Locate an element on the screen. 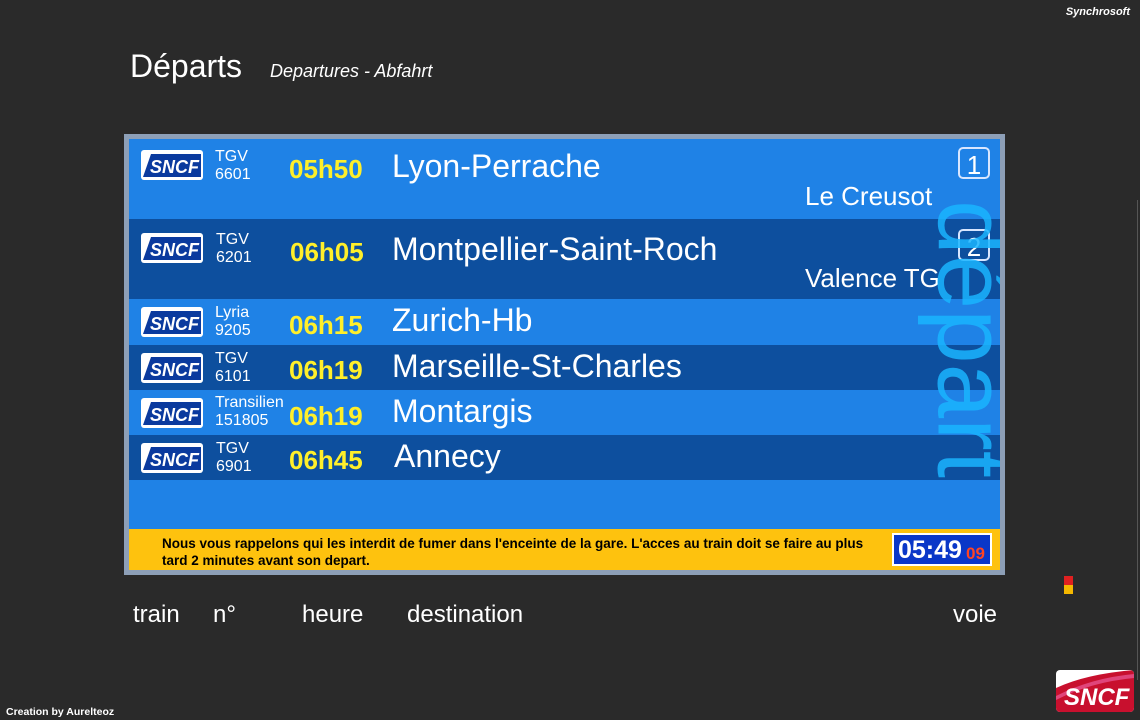 This screenshot has height=720, width=1140. train-type-cell: TGV 6601 is located at coordinates (233, 166).